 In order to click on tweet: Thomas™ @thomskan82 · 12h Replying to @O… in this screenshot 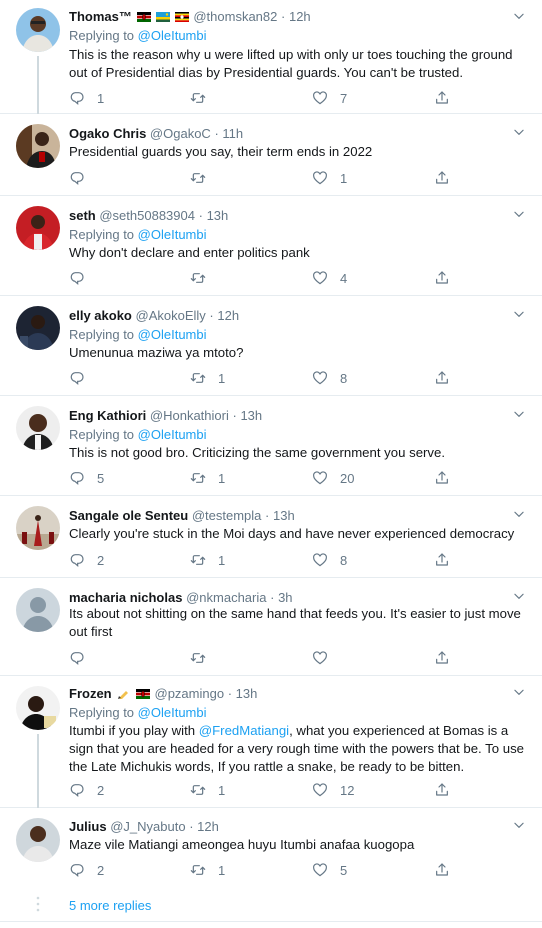, I will do `click(271, 57)`.